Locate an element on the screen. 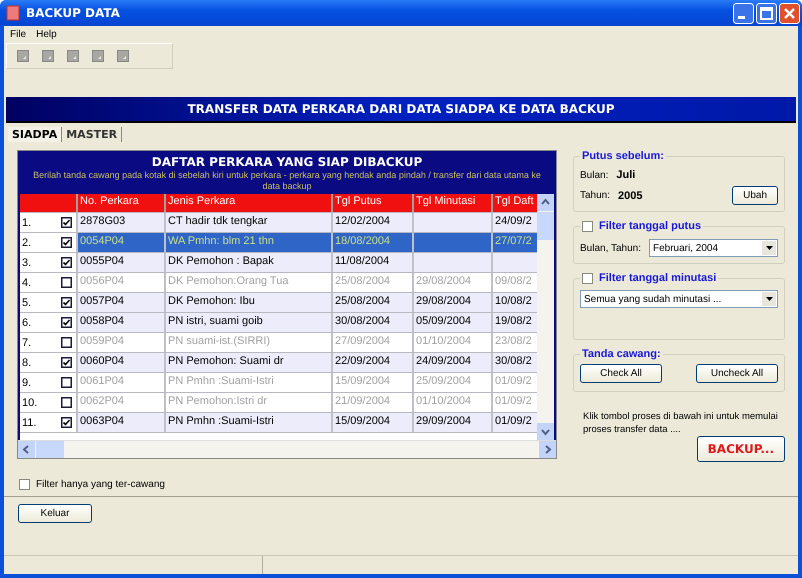  table-cell: 24/09/2 is located at coordinates (515, 222).